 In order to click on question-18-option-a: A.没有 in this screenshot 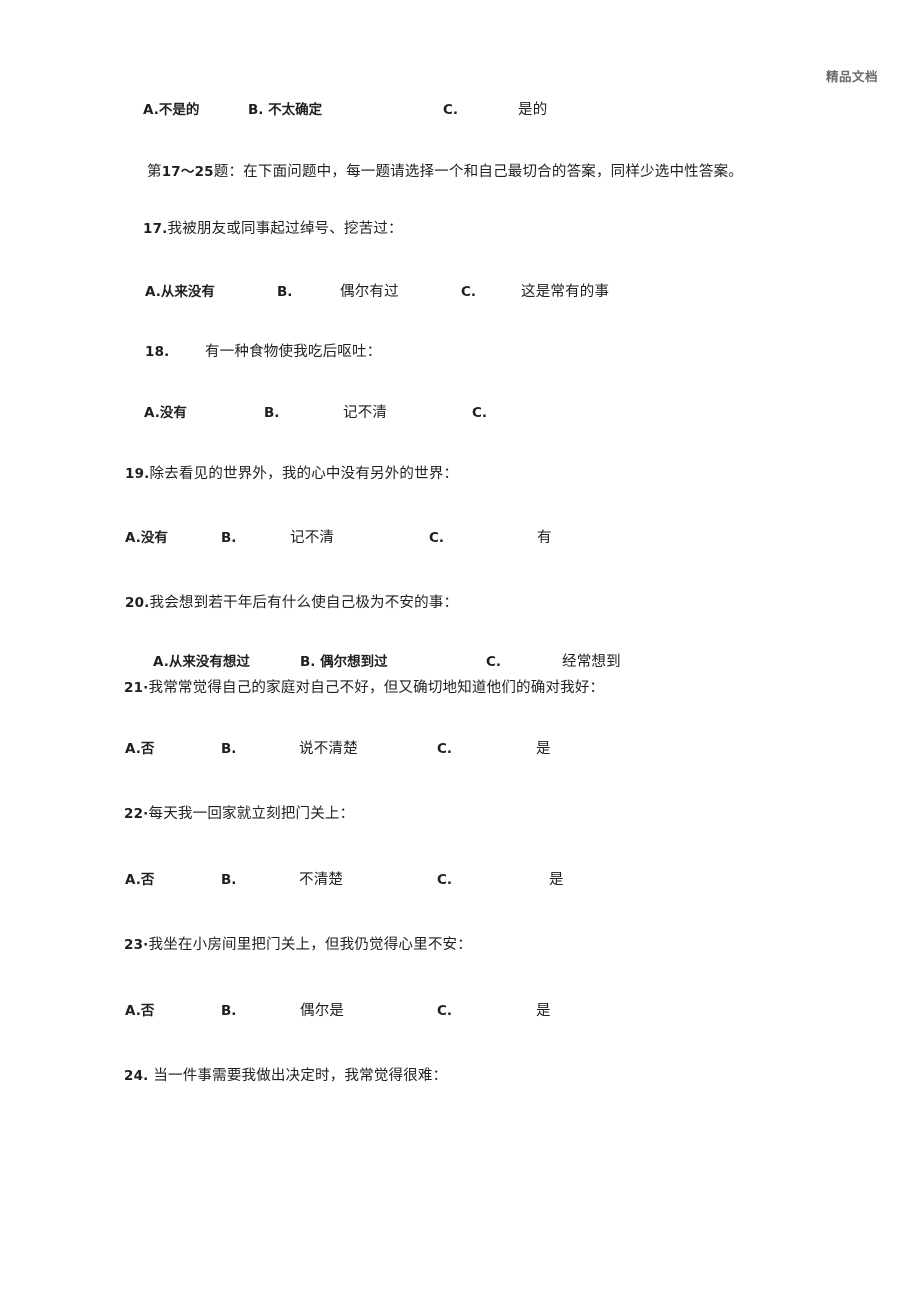, I will do `click(165, 413)`.